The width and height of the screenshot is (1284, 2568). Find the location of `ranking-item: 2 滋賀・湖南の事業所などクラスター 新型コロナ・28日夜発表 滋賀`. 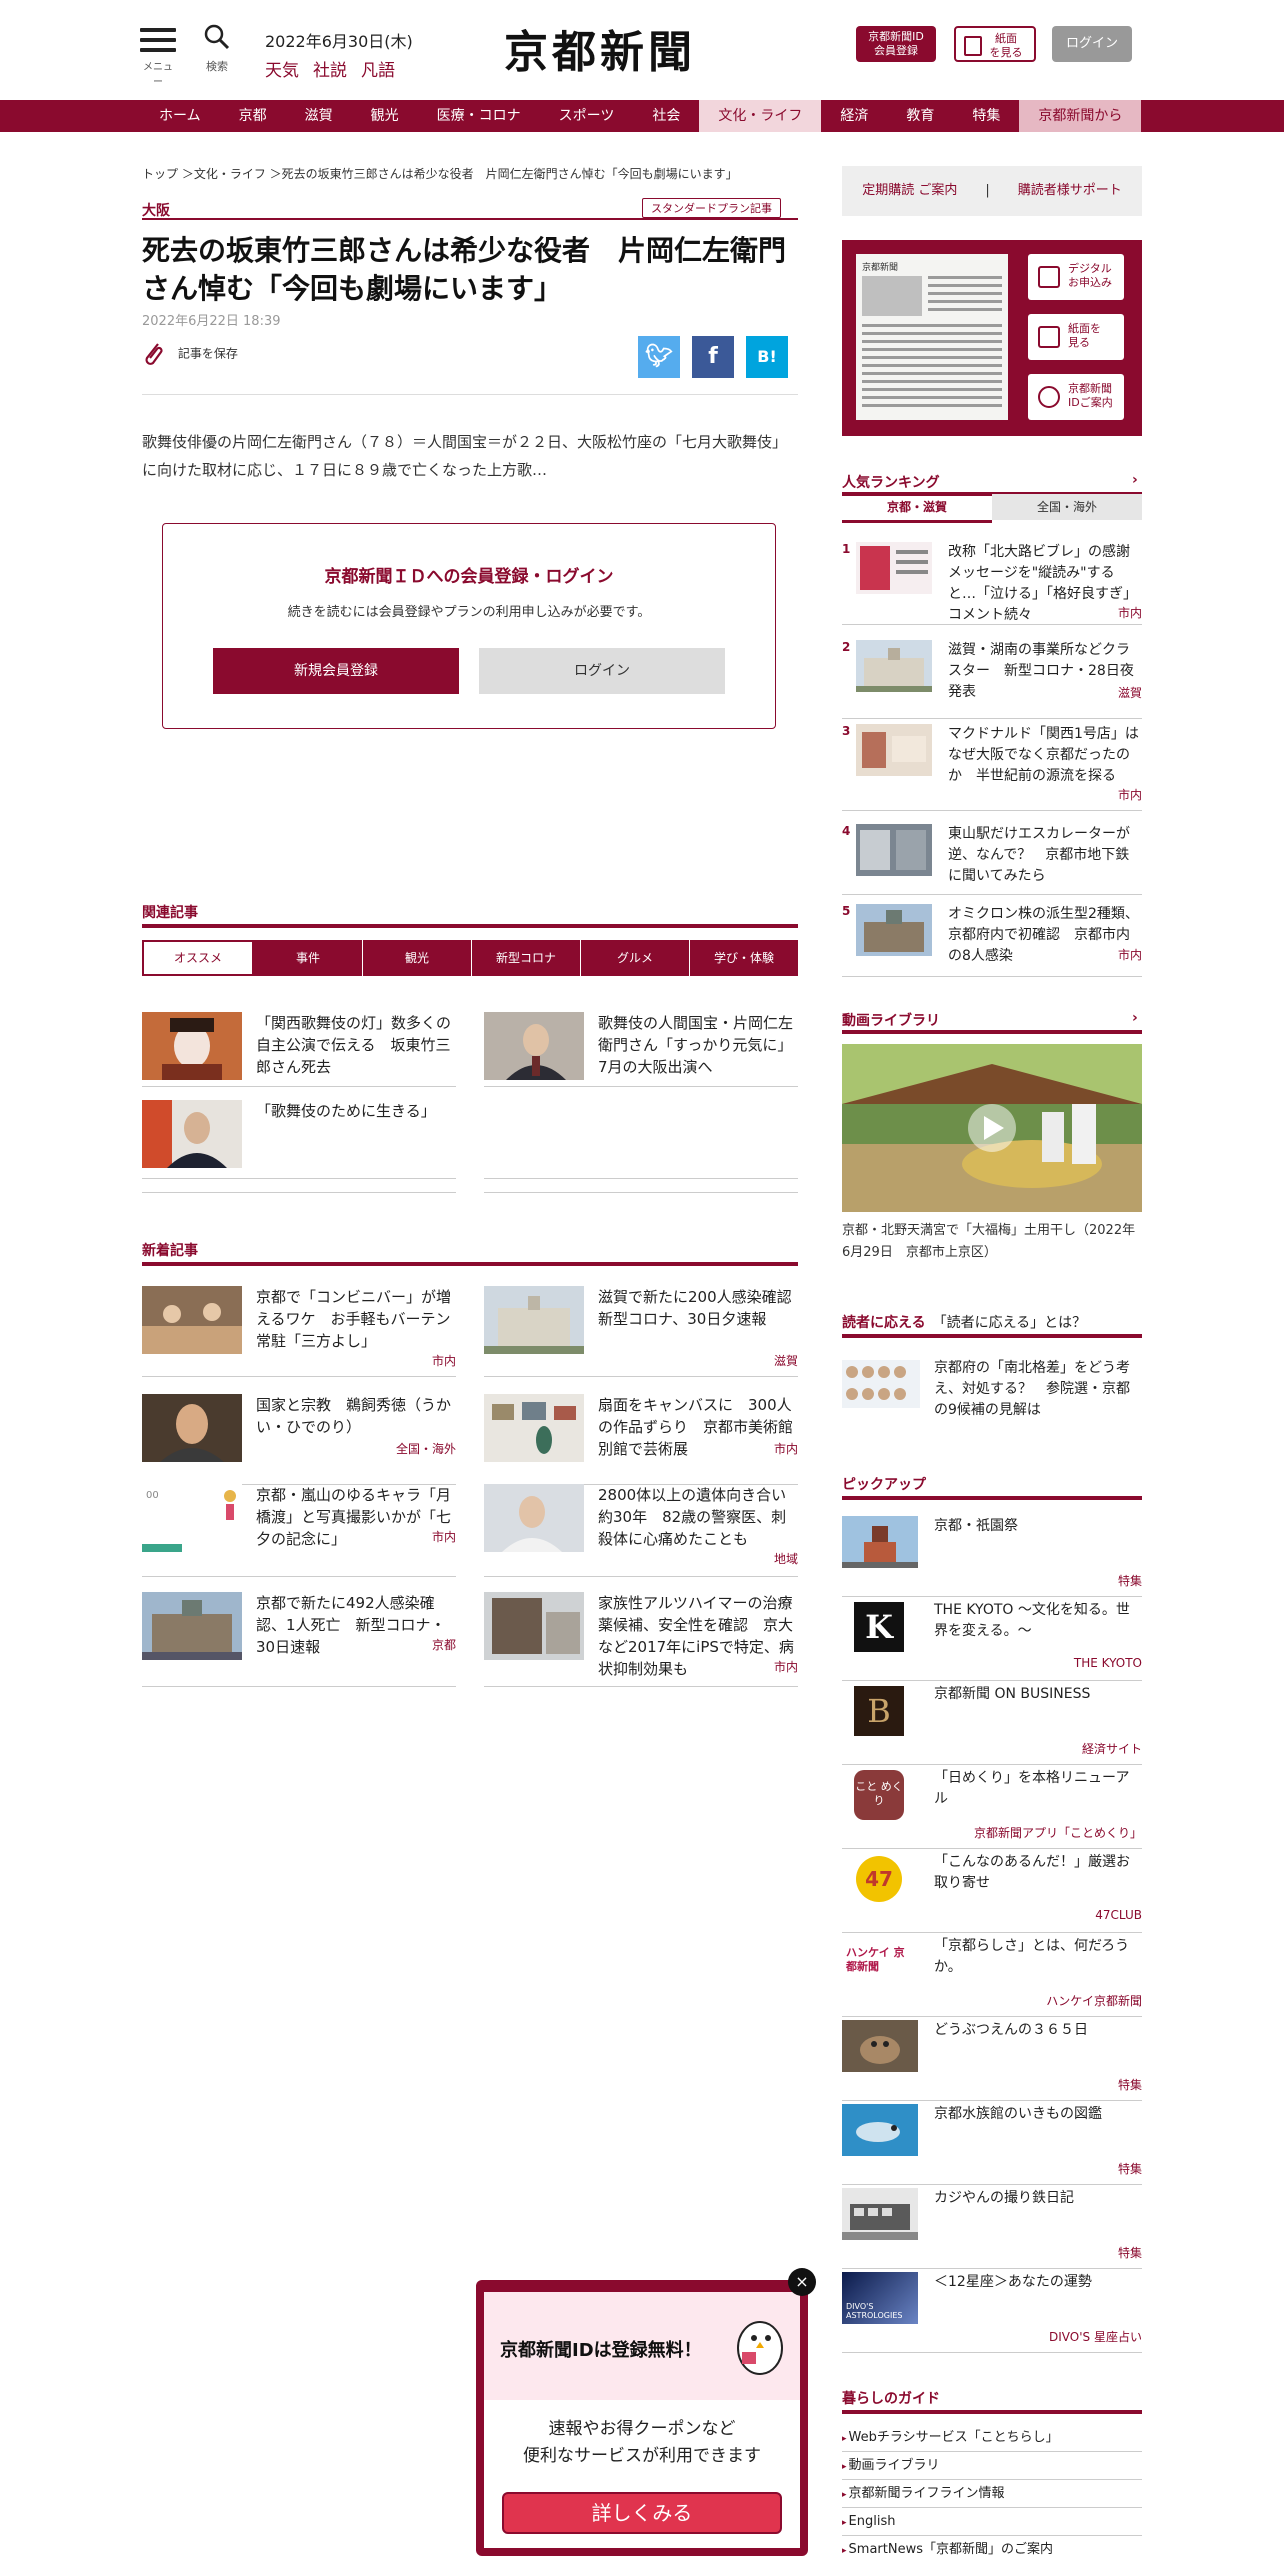

ranking-item: 2 滋賀・湖南の事業所などクラスター 新型コロナ・28日夜発表 滋賀 is located at coordinates (992, 679).